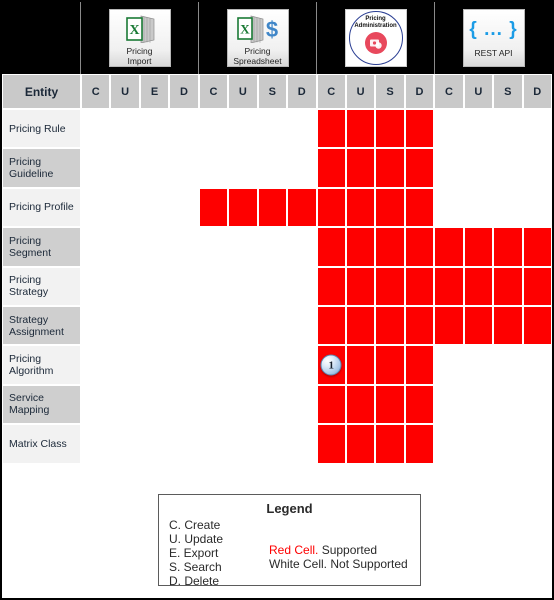 This screenshot has height=600, width=554. What do you see at coordinates (41, 365) in the screenshot?
I see `entity-label: Pricing Algorithm` at bounding box center [41, 365].